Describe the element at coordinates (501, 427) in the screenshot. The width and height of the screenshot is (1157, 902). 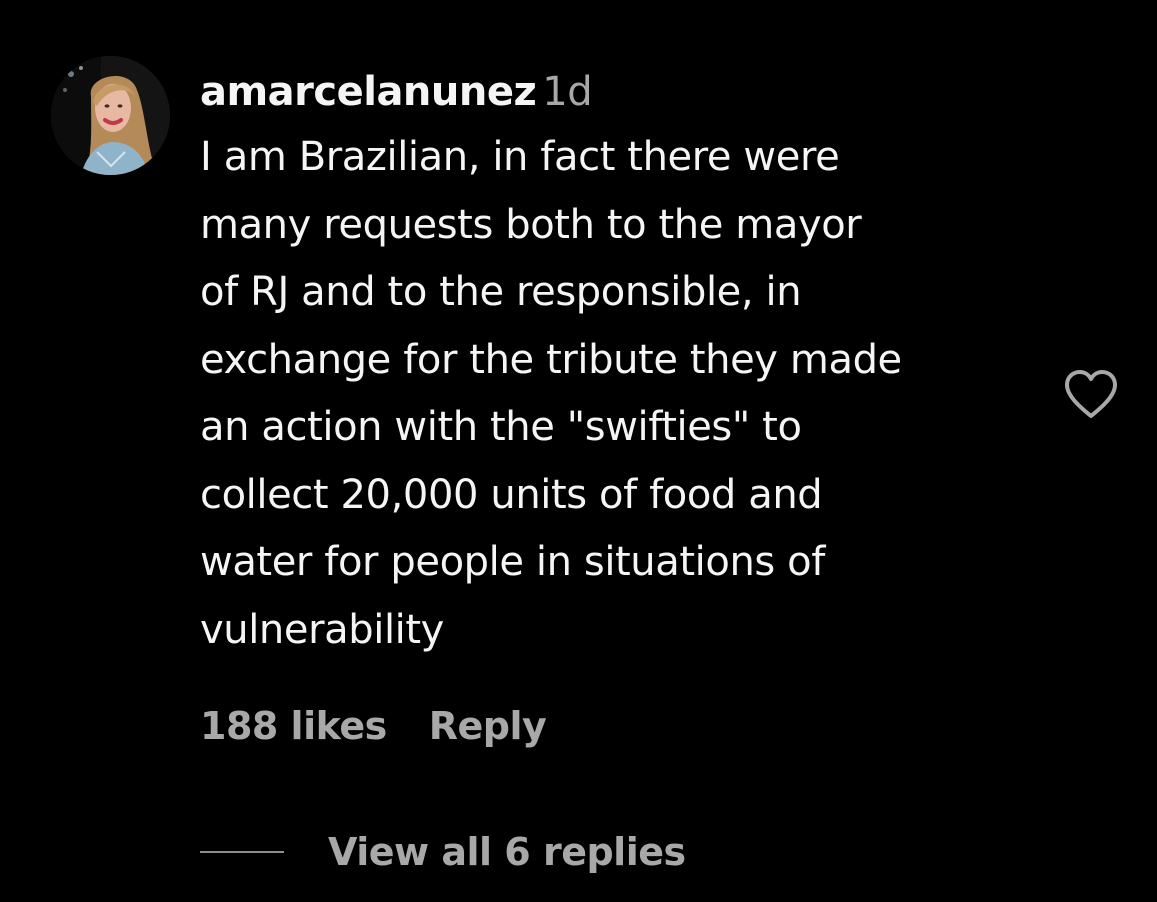
I see `comment-text-line: an action with the "swifties" to` at that location.